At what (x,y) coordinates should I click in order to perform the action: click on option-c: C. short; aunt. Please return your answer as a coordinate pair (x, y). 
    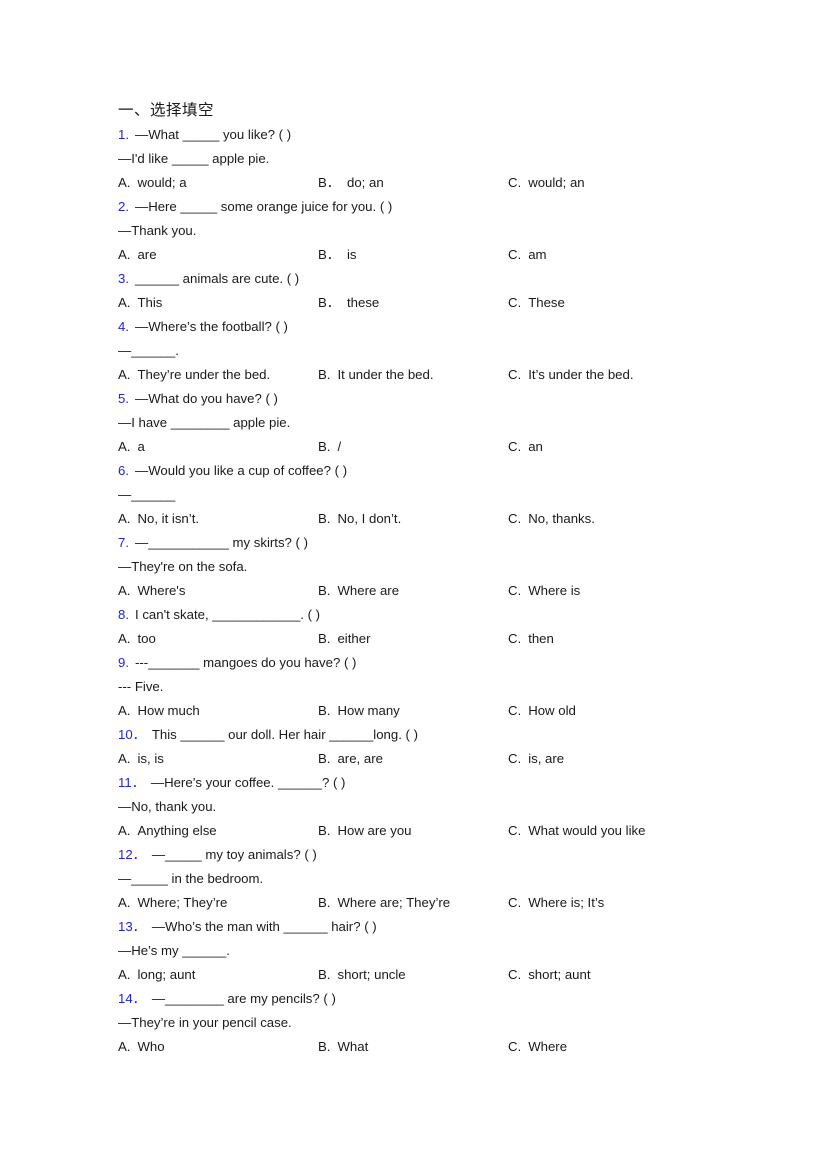
    Looking at the image, I should click on (549, 975).